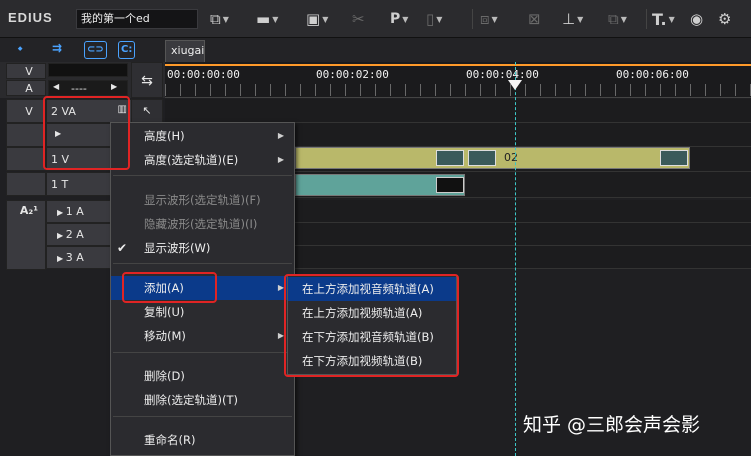  What do you see at coordinates (26, 71) in the screenshot?
I see `v-patch-label: V` at bounding box center [26, 71].